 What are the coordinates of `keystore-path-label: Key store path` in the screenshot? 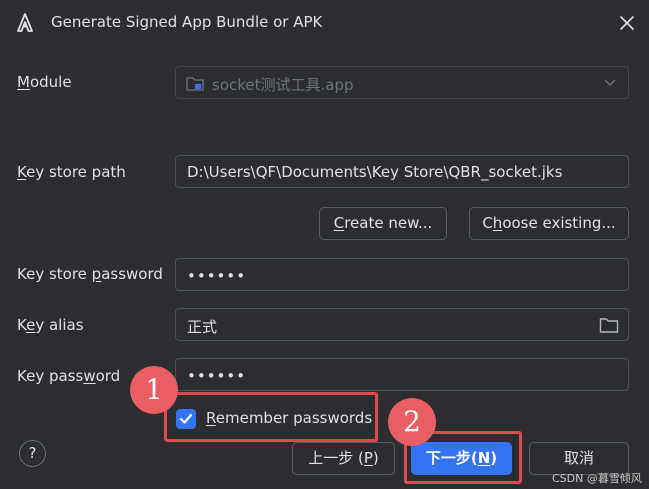 It's located at (71, 172).